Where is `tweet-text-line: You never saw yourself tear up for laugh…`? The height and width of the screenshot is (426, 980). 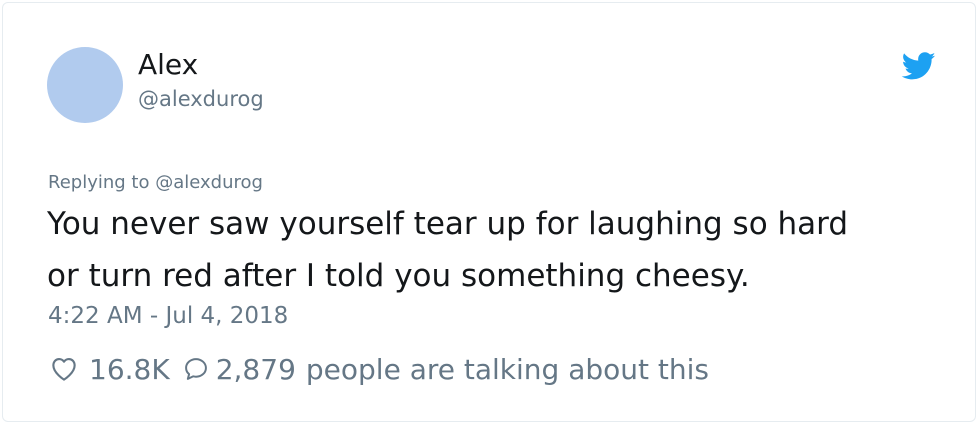 tweet-text-line: You never saw yourself tear up for laugh… is located at coordinates (448, 224).